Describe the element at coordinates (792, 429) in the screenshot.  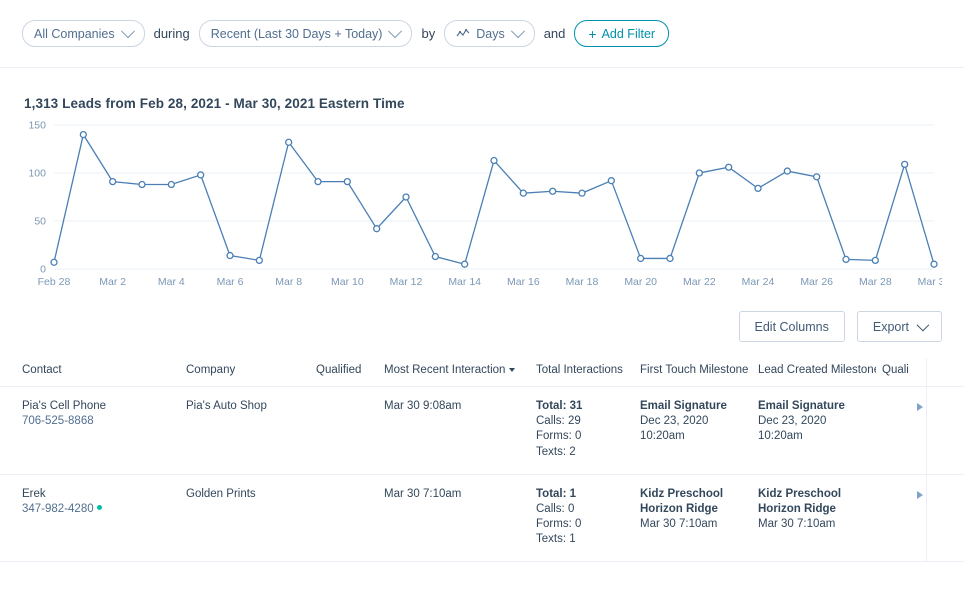
I see `lead-created-date: Dec 23, 2020 10:20am` at that location.